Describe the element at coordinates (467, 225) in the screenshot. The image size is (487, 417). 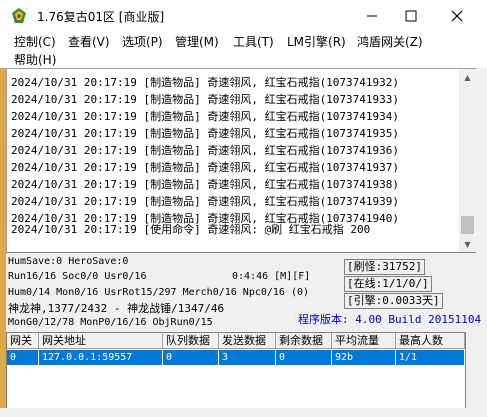
I see `scroll-thumb` at that location.